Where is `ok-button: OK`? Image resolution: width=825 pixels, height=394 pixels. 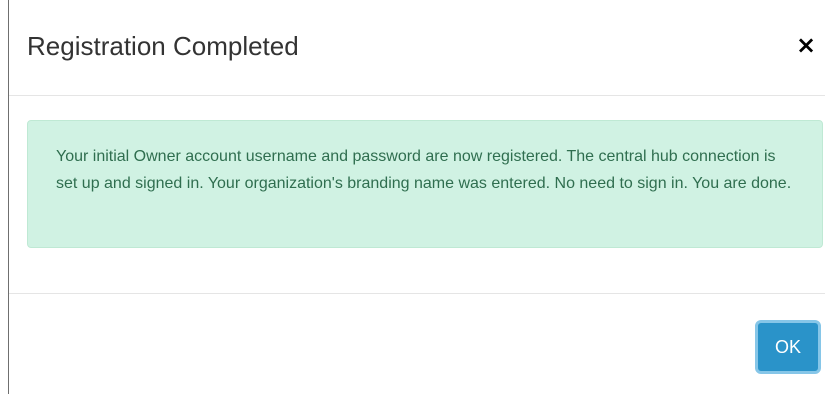 ok-button: OK is located at coordinates (788, 347).